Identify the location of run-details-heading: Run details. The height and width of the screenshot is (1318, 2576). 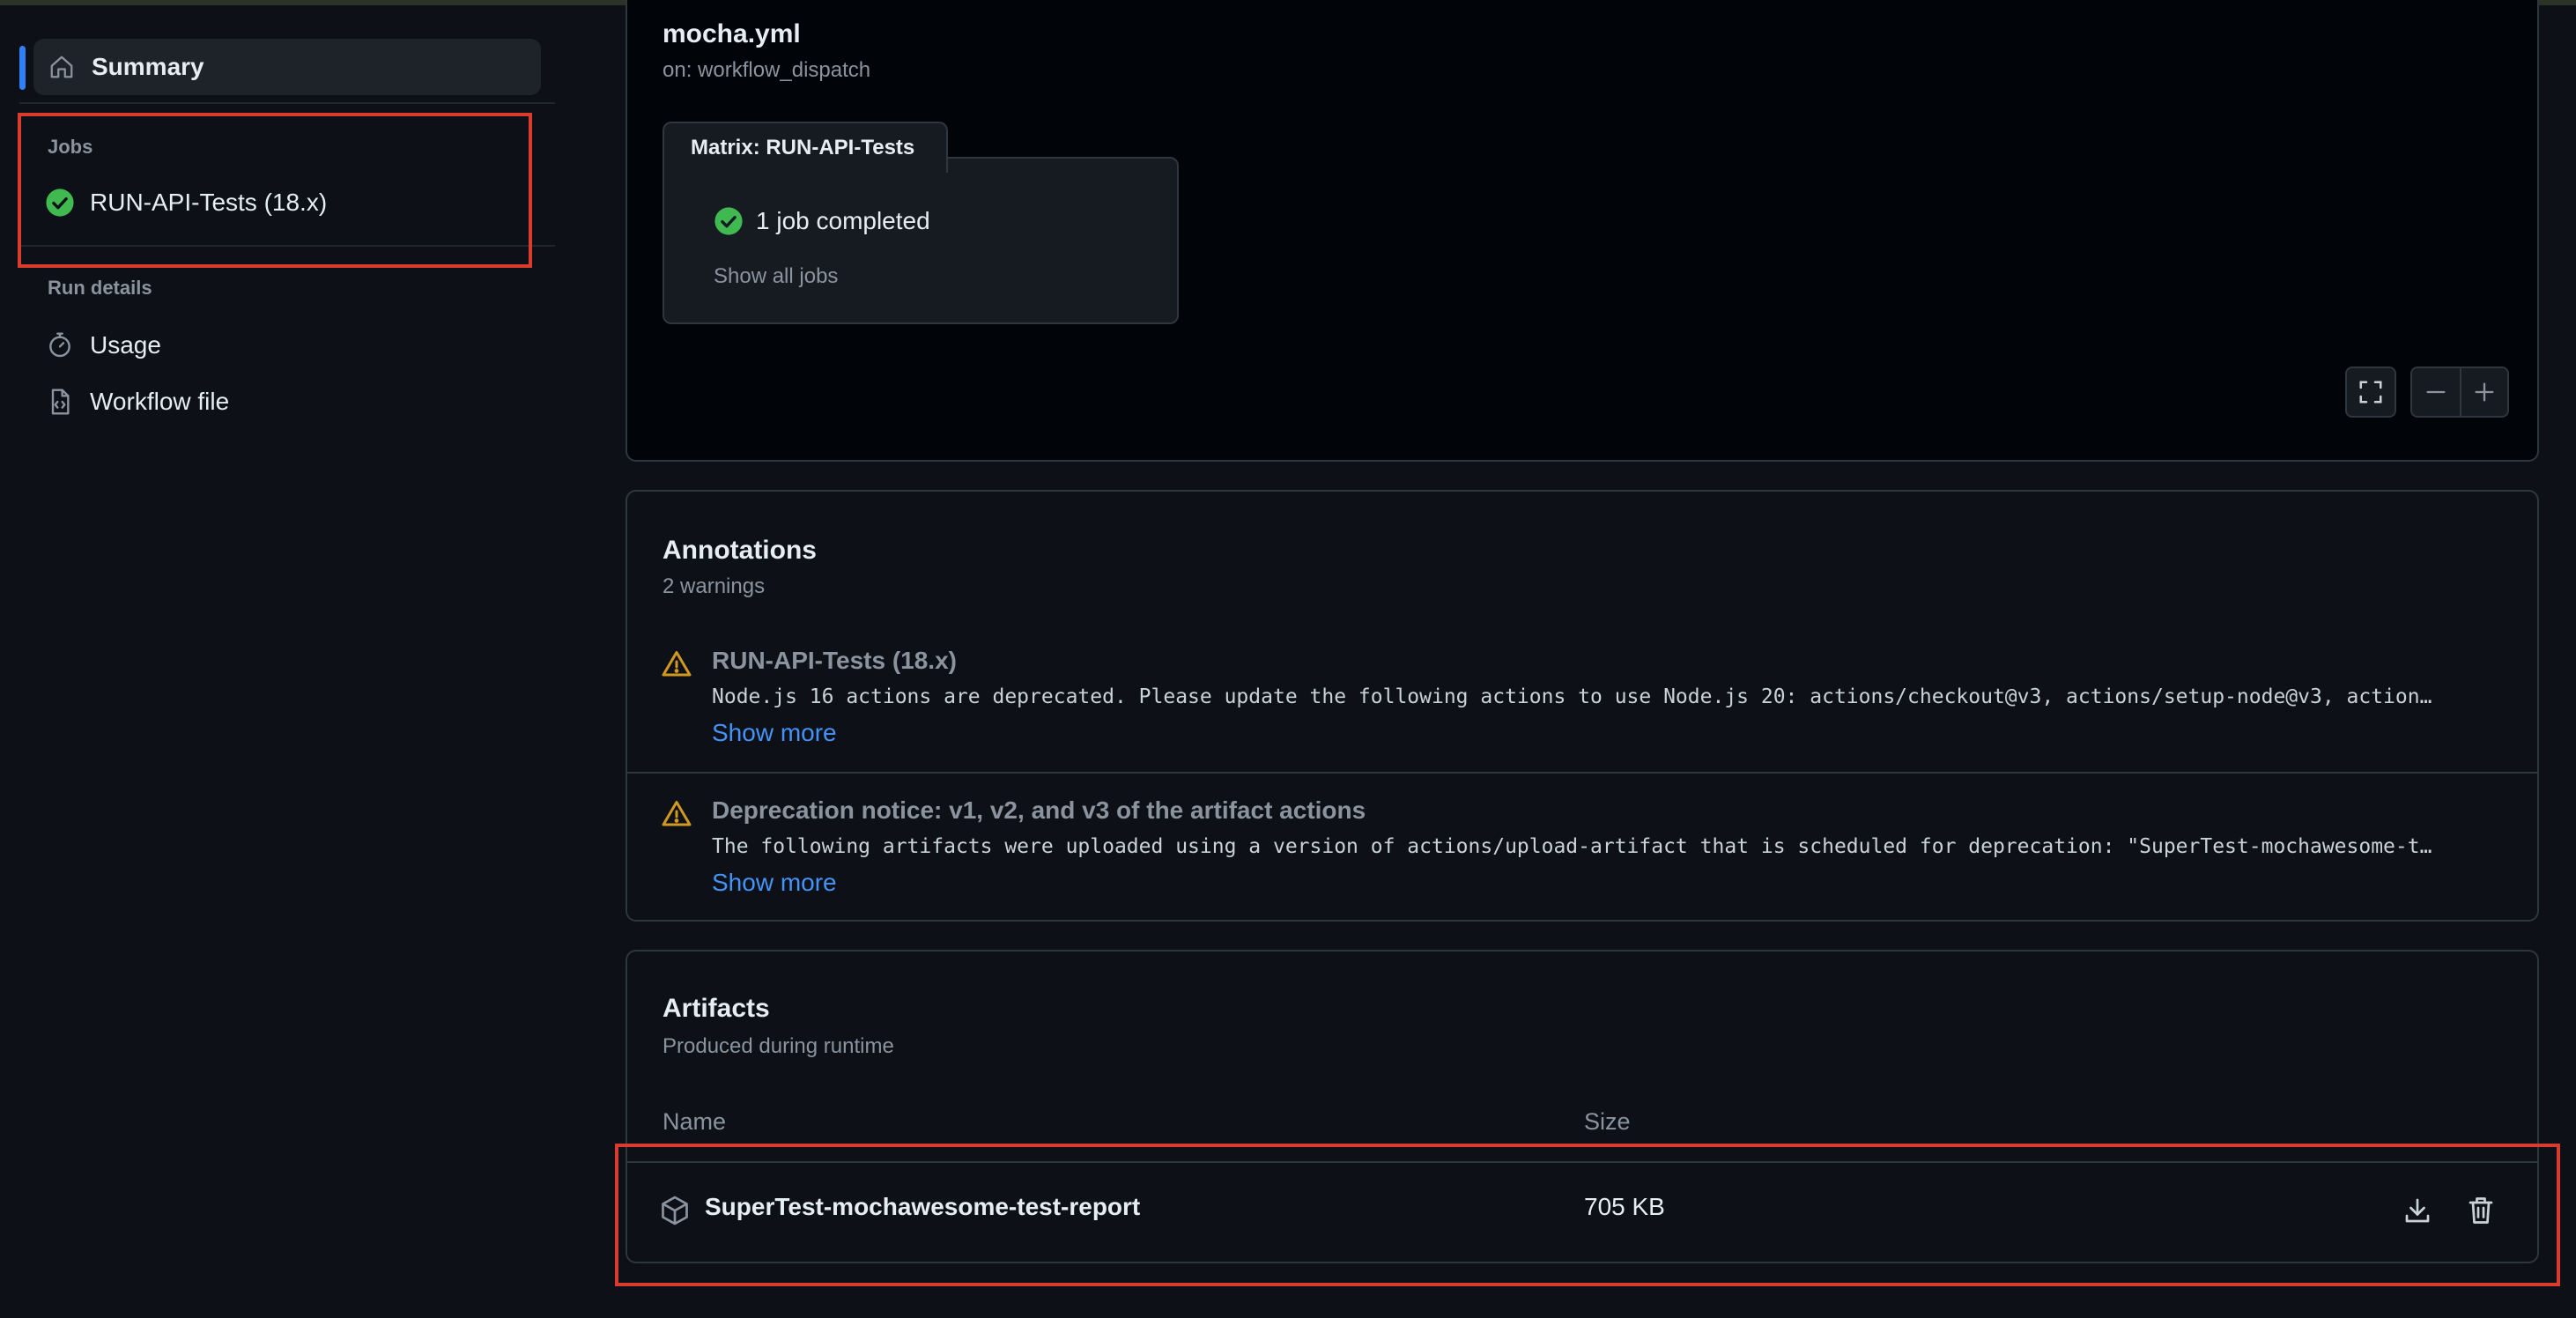
(100, 288).